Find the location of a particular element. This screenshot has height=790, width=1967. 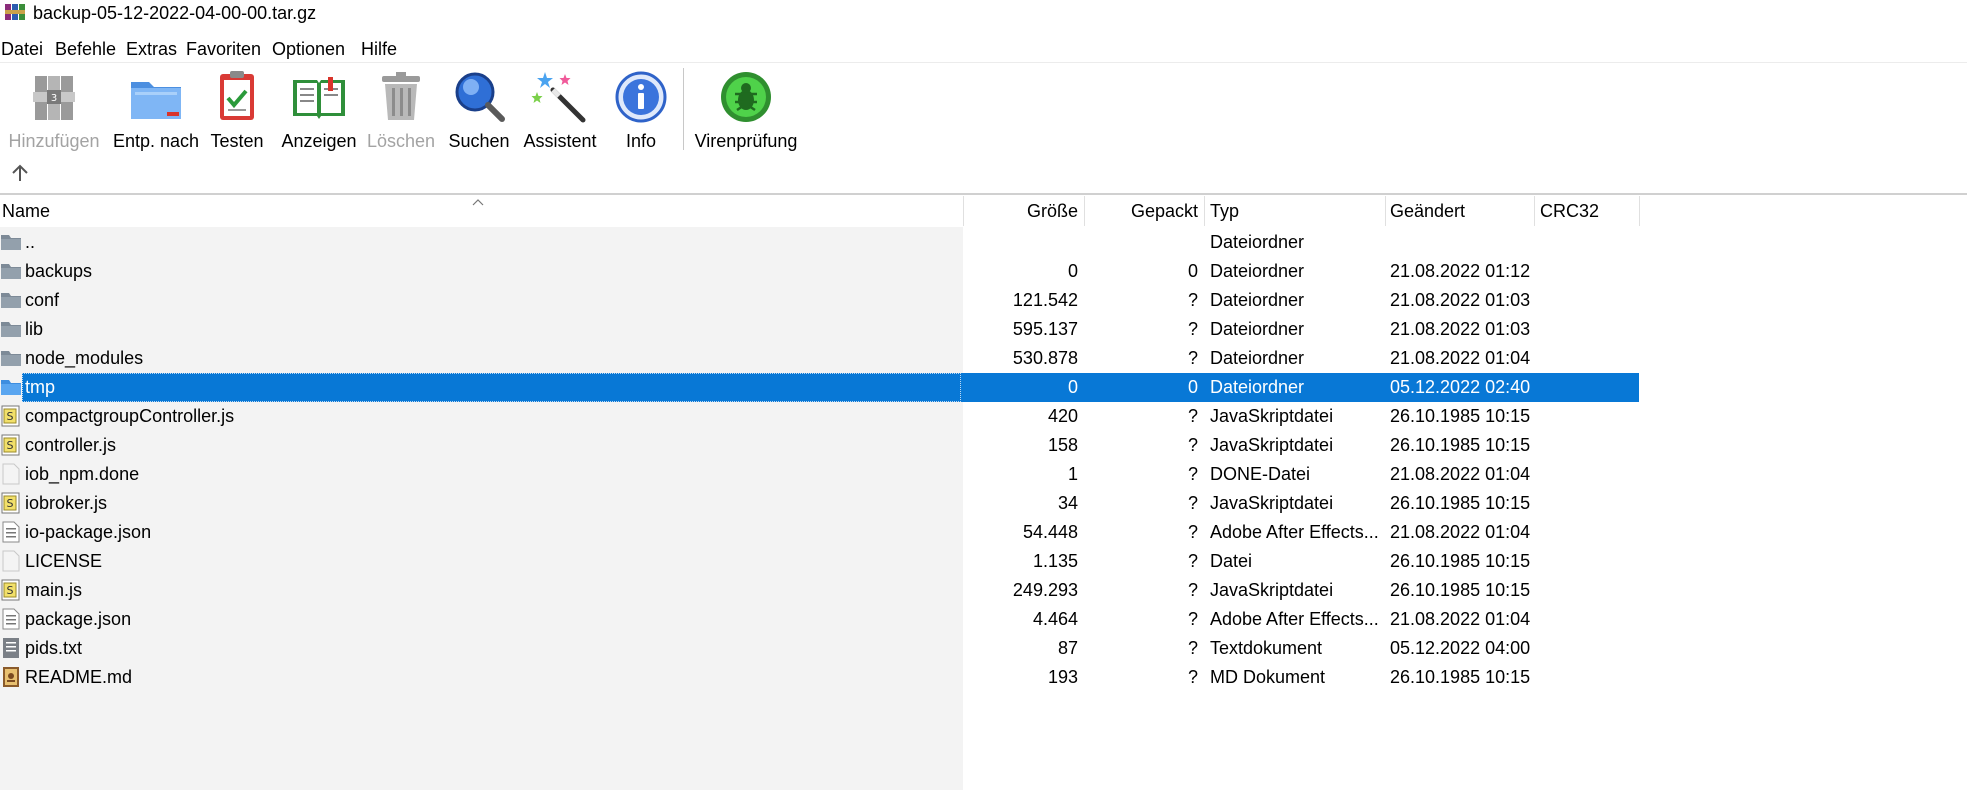

file-modified: 21.08.2022 01:12 is located at coordinates (1460, 271).